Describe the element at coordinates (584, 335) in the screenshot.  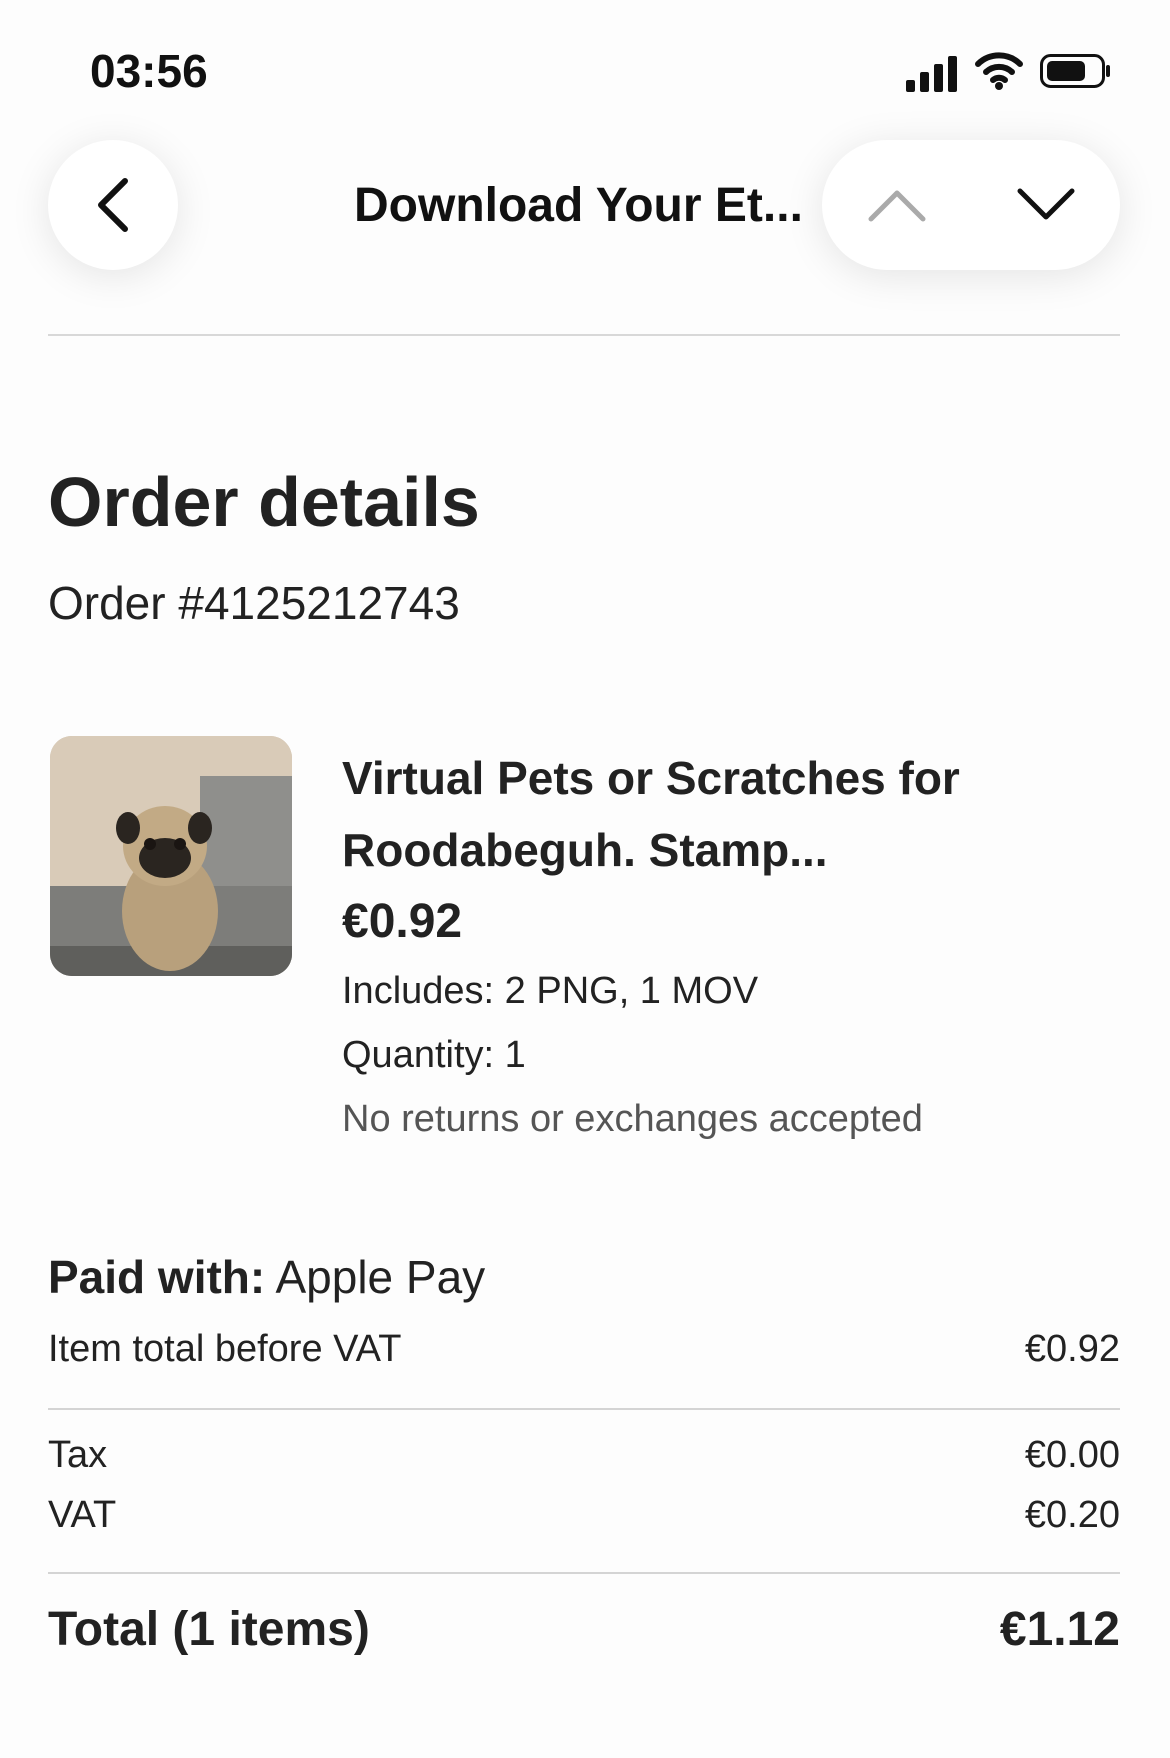
I see `nav-divider` at that location.